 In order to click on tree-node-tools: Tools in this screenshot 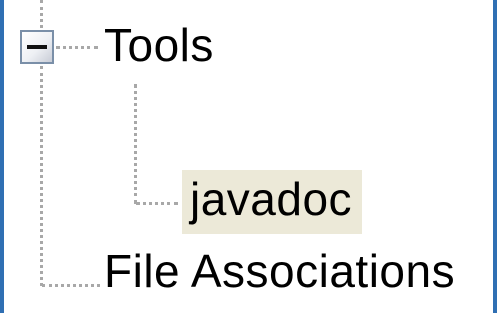, I will do `click(159, 45)`.